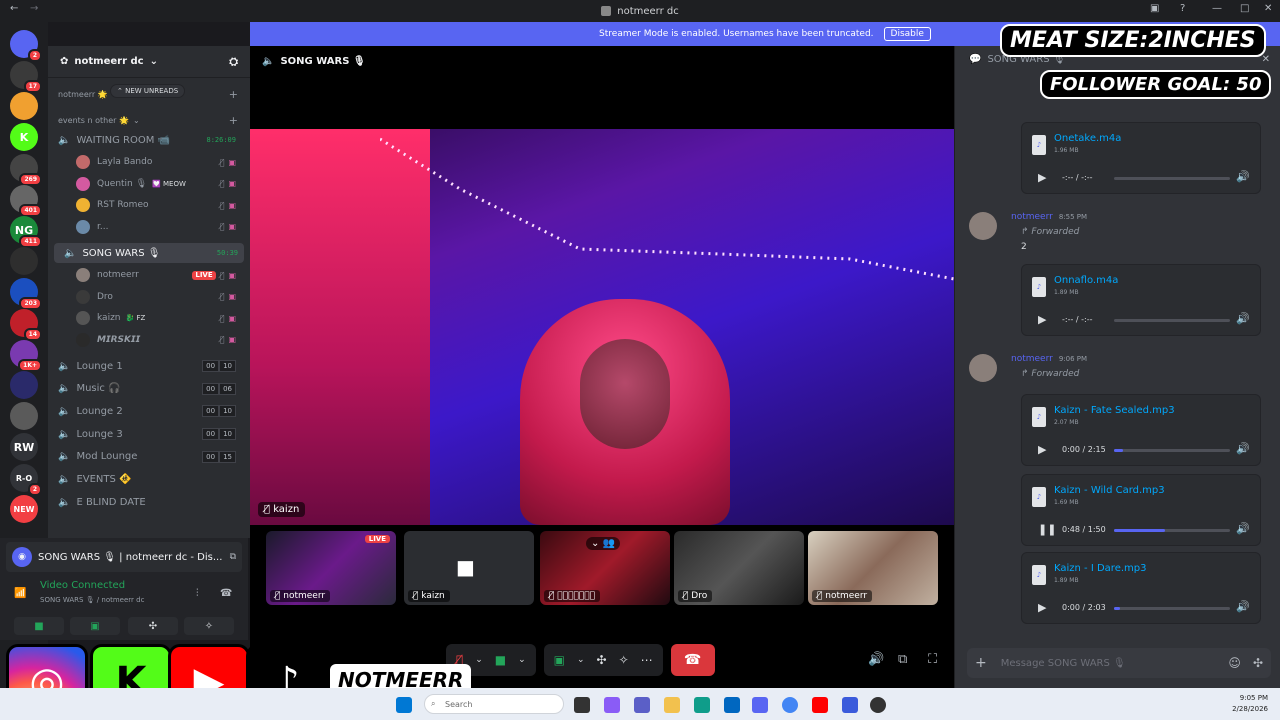  What do you see at coordinates (1032, 359) in the screenshot?
I see `message-author: notmeerr` at bounding box center [1032, 359].